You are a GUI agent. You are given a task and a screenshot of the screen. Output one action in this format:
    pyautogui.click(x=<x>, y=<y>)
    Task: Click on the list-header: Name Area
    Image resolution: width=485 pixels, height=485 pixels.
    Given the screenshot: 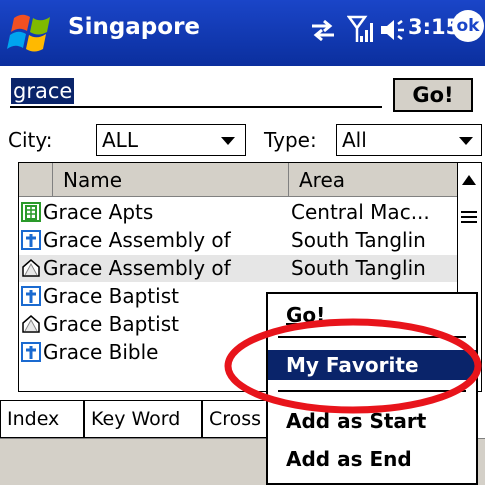 What is the action you would take?
    pyautogui.click(x=238, y=180)
    